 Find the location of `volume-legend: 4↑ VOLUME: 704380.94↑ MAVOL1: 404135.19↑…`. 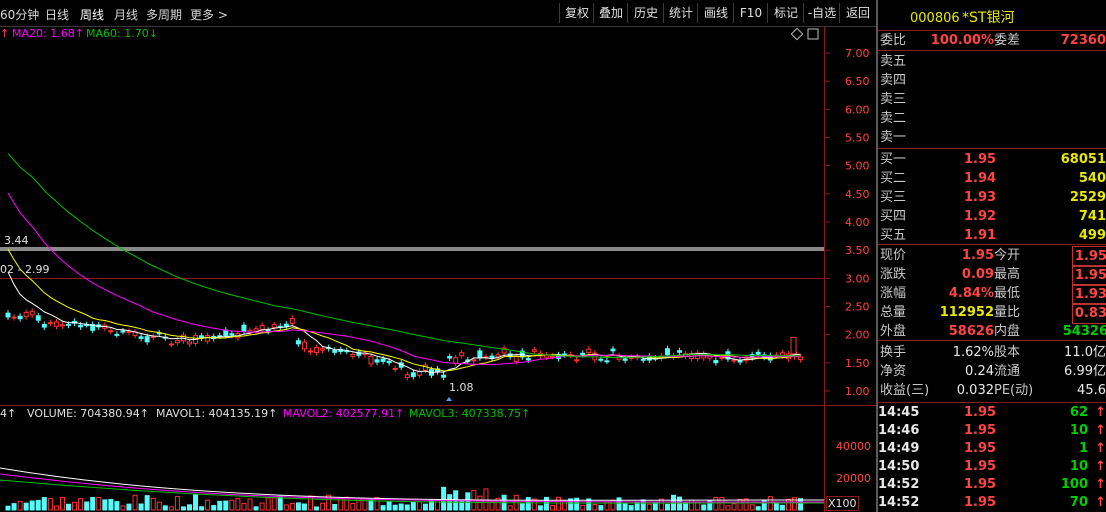

volume-legend: 4↑ VOLUME: 704380.94↑ MAVOL1: 404135.19↑… is located at coordinates (412, 414).